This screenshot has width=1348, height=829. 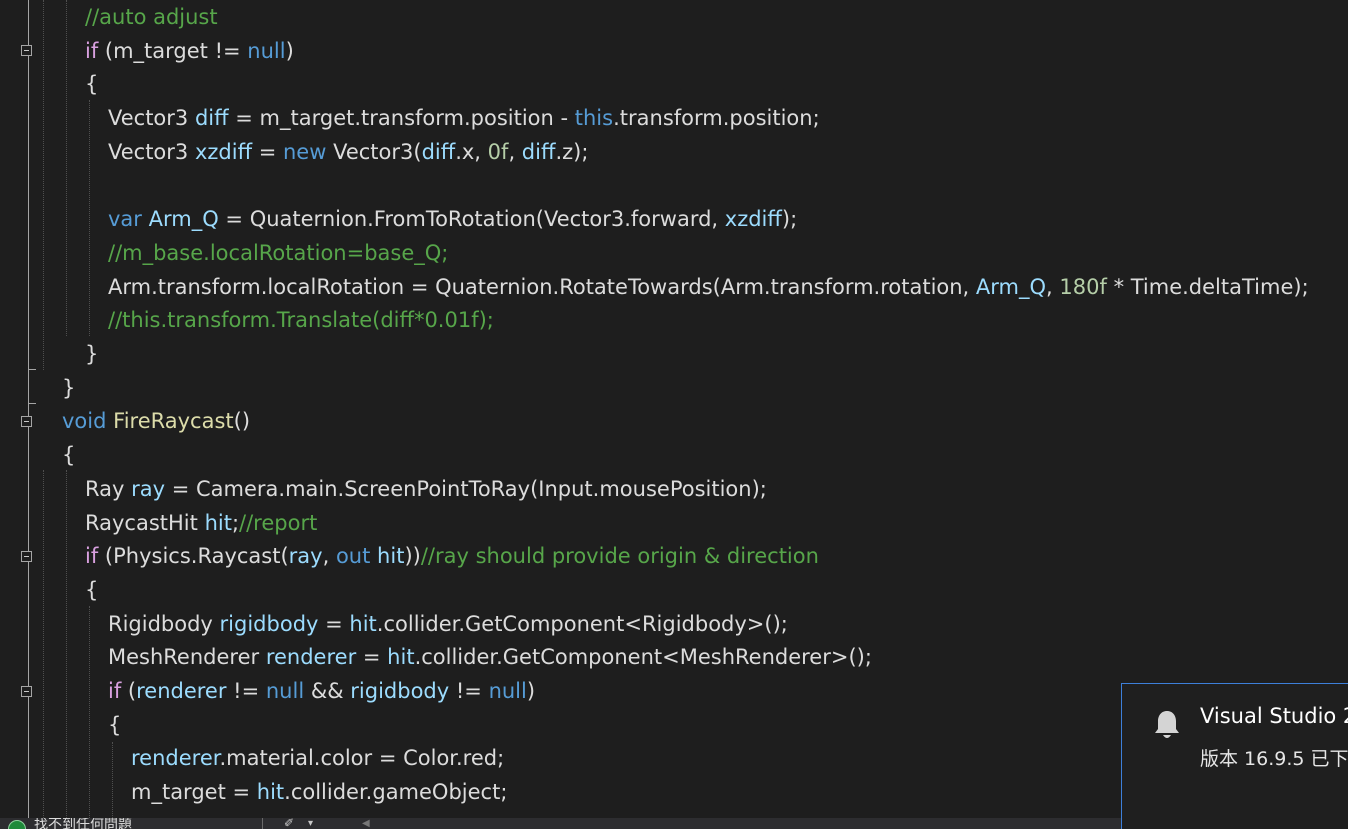 I want to click on code-token: out, so click(x=353, y=556).